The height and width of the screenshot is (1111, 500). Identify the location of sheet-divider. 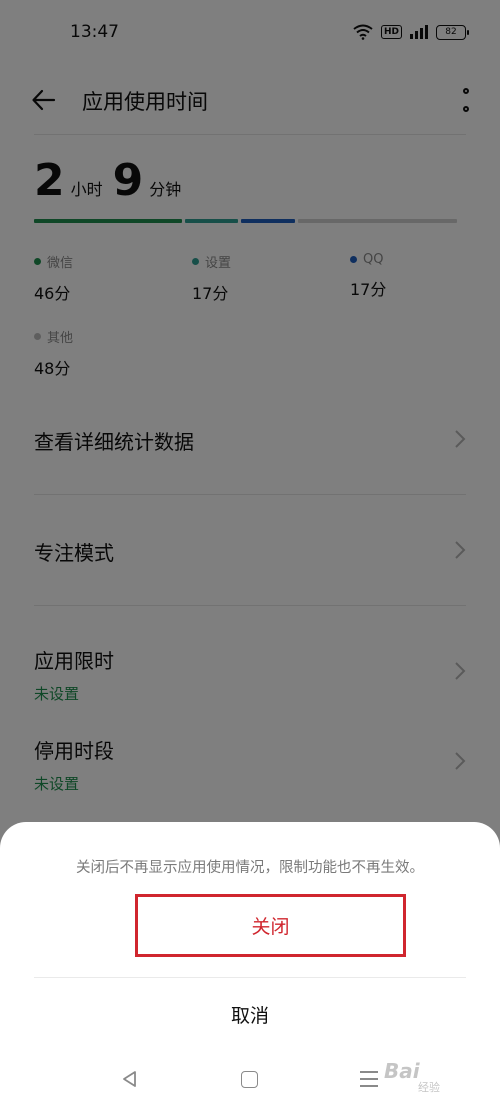
(250, 977).